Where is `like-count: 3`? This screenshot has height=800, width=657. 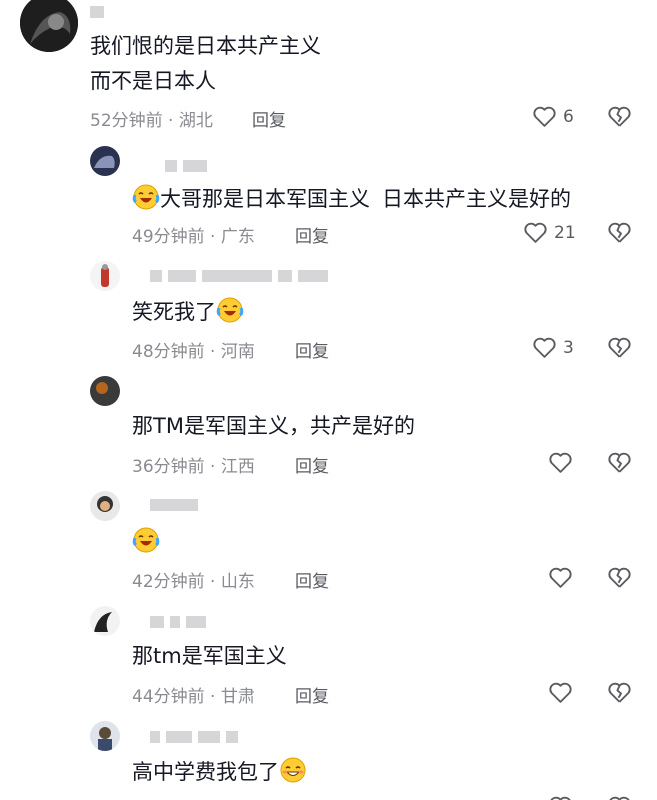 like-count: 3 is located at coordinates (568, 347).